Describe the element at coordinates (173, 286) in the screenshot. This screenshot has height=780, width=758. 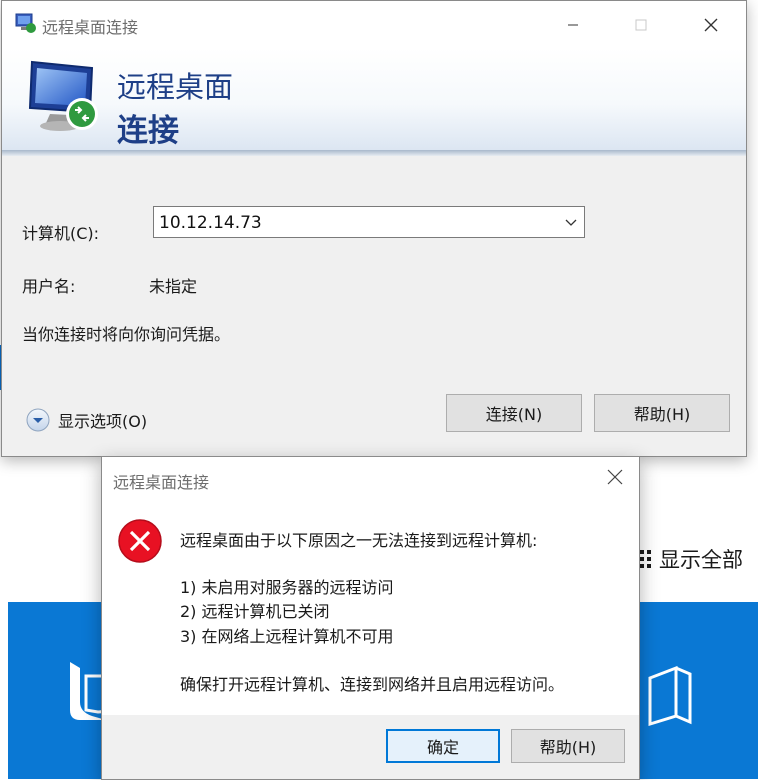
I see `username-value: 未指定` at that location.